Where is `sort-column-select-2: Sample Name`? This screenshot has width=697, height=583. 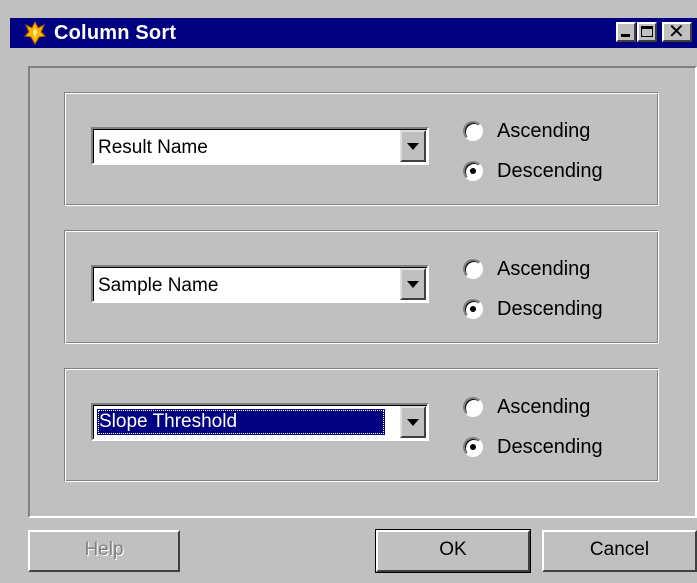 sort-column-select-2: Sample Name is located at coordinates (260, 284).